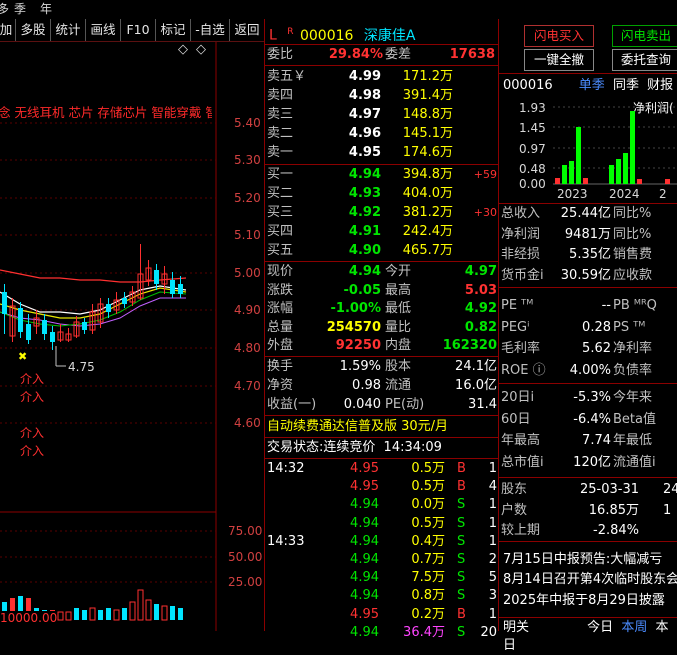  Describe the element at coordinates (516, 627) in the screenshot. I see `tab-related: 明关` at that location.